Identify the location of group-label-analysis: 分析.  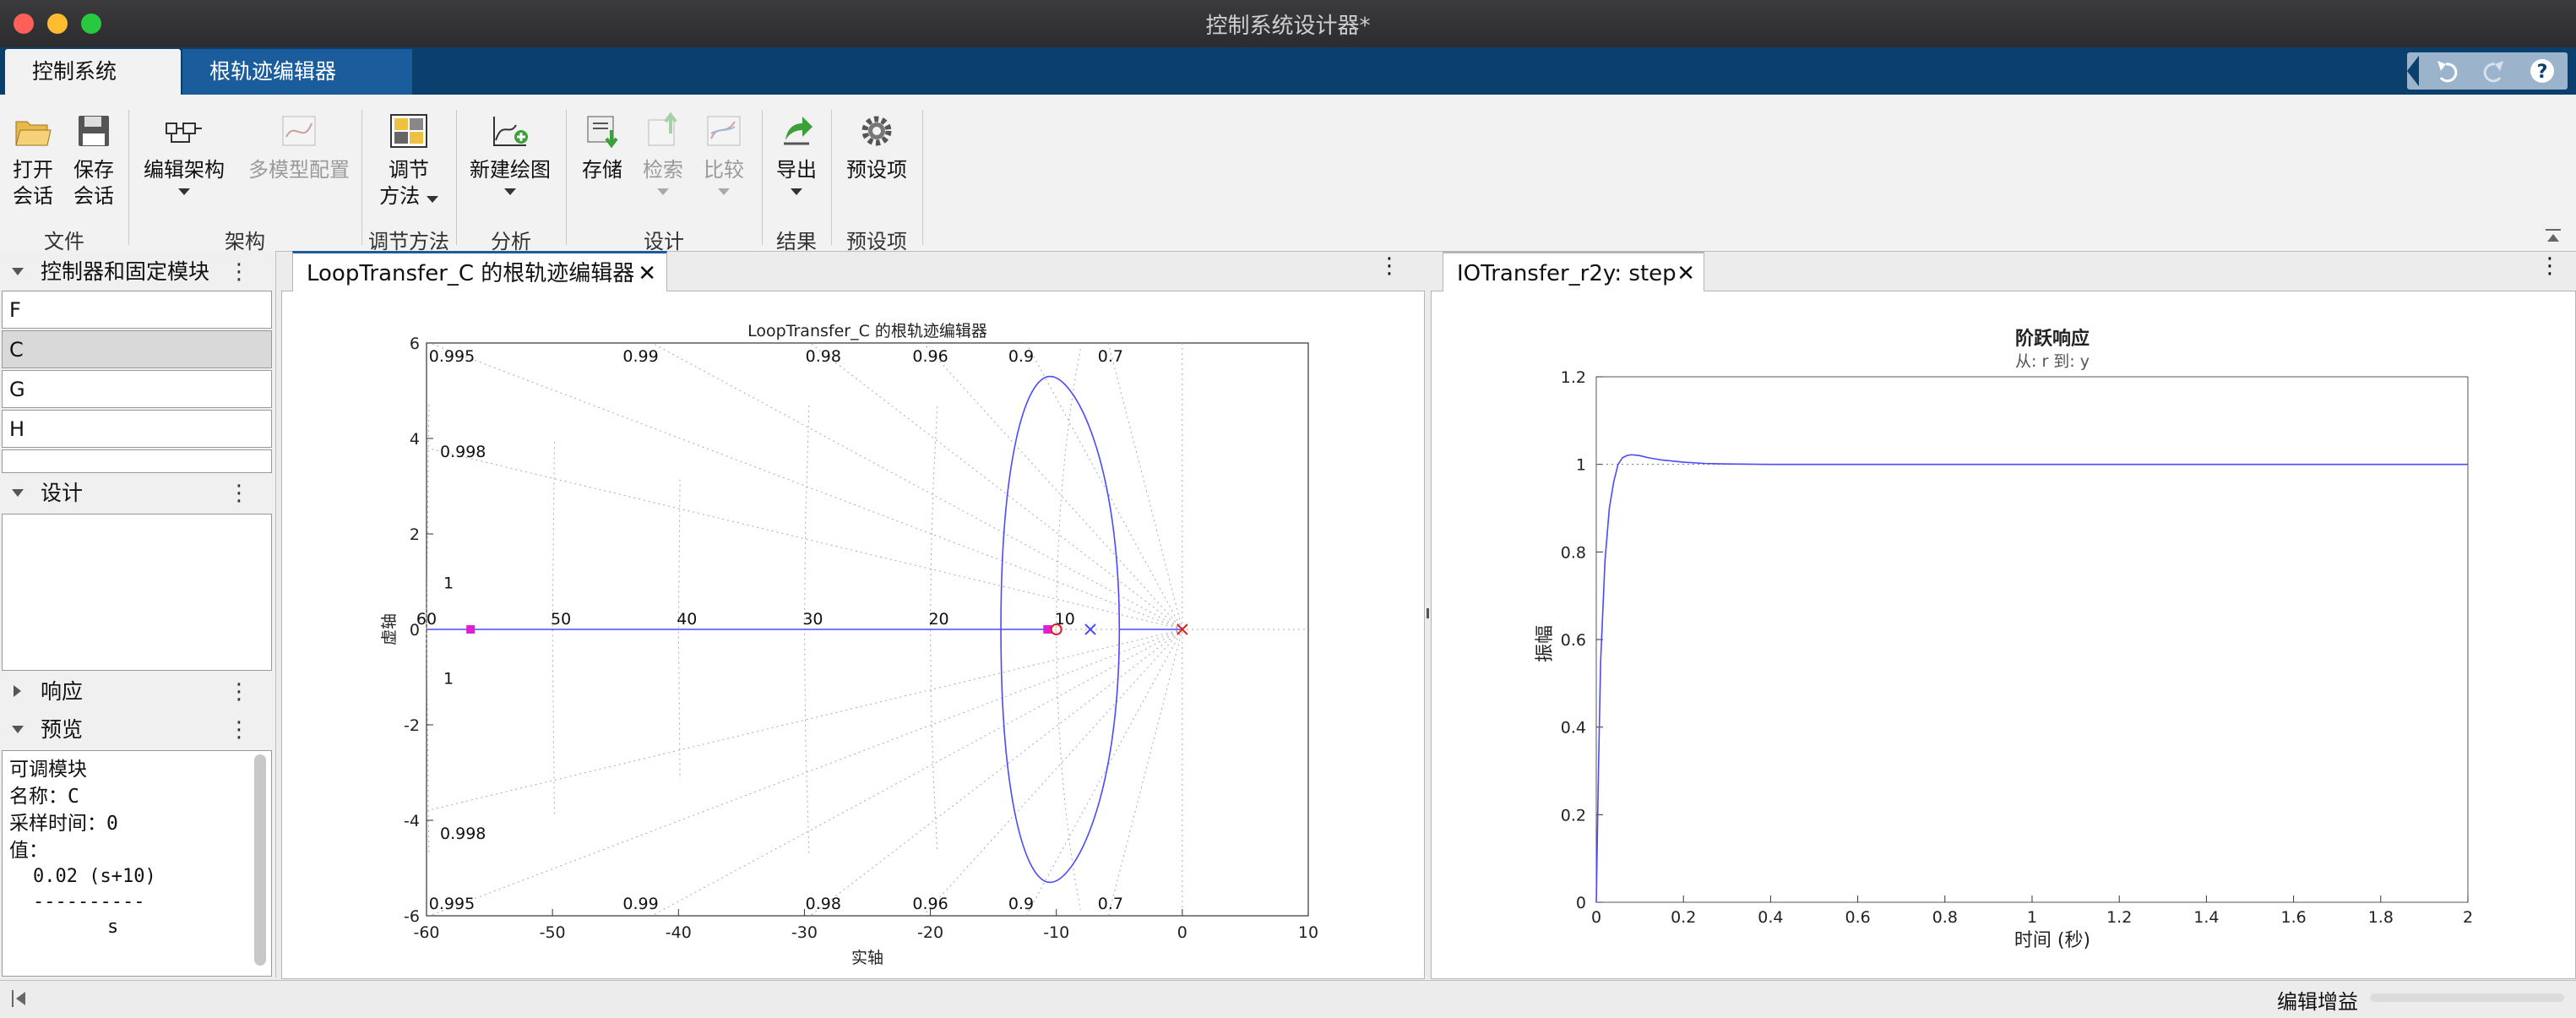
(511, 241).